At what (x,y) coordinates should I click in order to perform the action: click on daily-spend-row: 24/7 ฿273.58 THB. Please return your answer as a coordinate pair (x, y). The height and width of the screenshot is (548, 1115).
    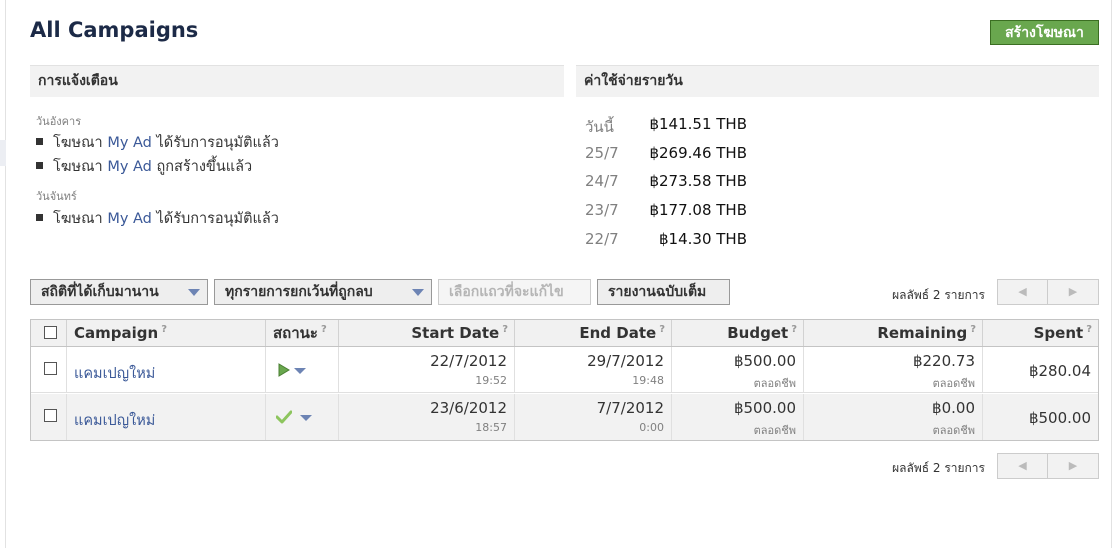
    Looking at the image, I should click on (666, 183).